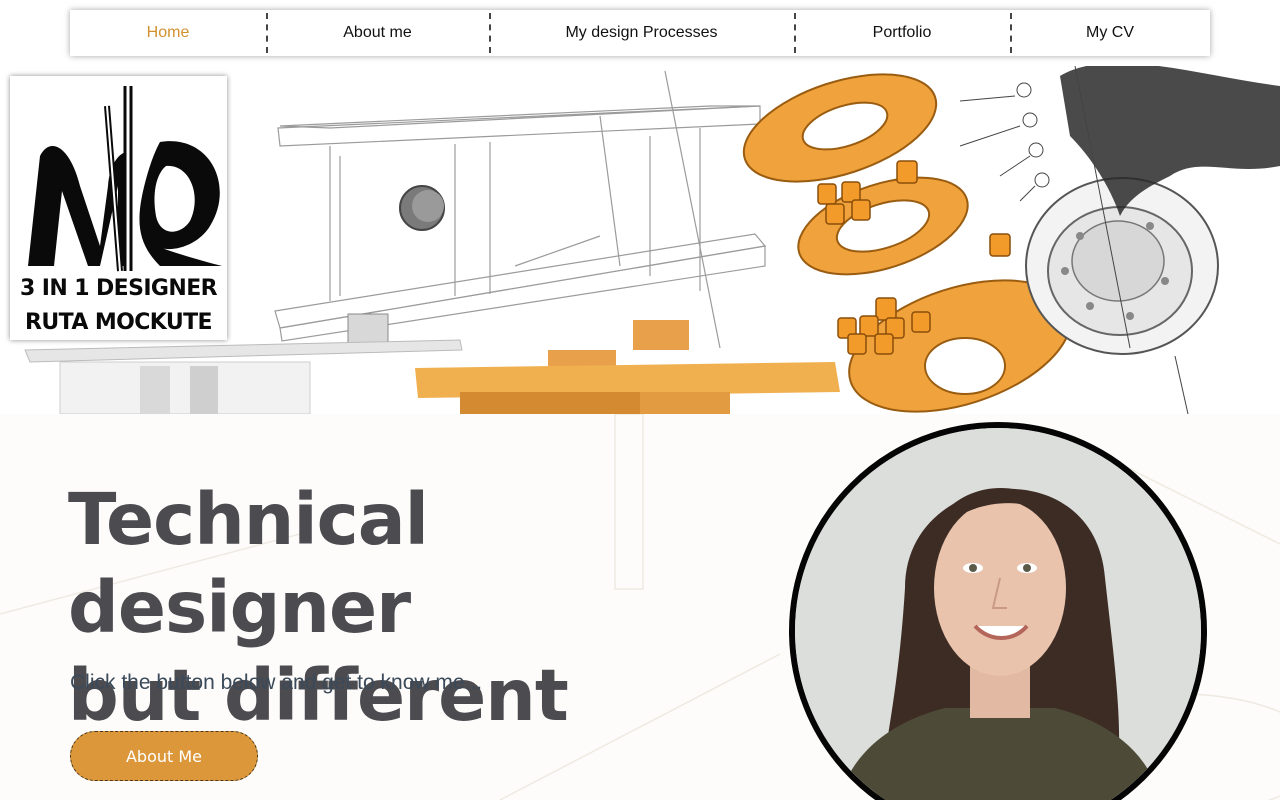 The height and width of the screenshot is (800, 1280). What do you see at coordinates (1110, 33) in the screenshot?
I see `nav-my-cv: My CV` at bounding box center [1110, 33].